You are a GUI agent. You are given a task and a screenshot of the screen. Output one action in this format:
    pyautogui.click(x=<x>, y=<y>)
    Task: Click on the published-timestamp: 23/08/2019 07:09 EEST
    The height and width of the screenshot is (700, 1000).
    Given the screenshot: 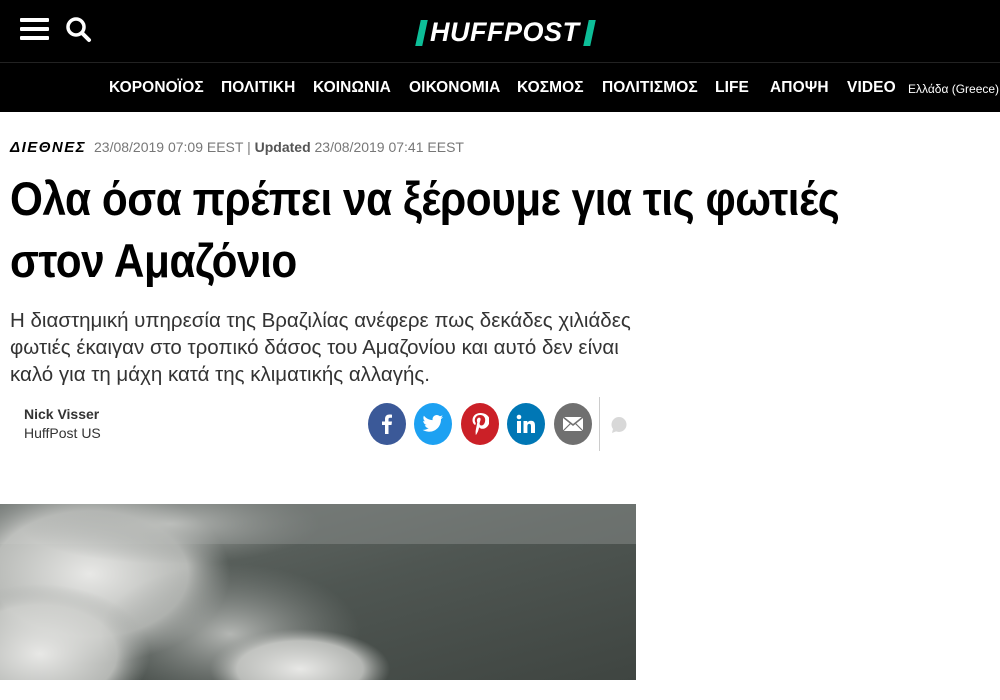 What is the action you would take?
    pyautogui.click(x=169, y=147)
    